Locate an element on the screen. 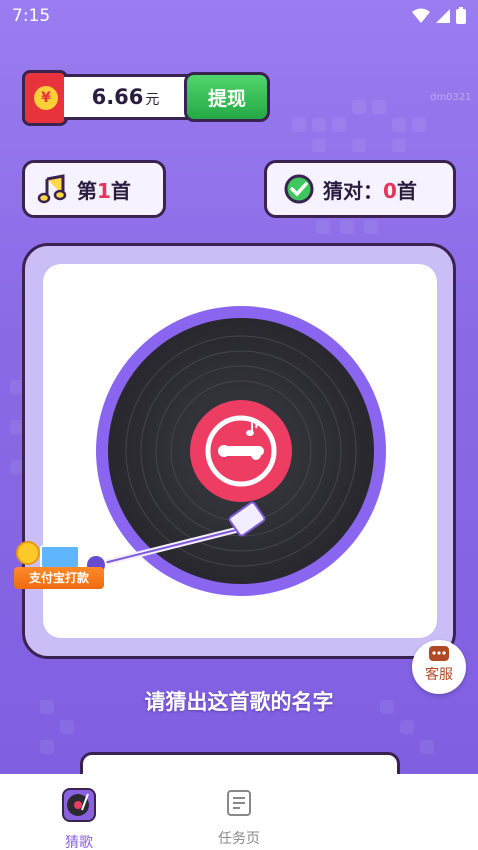  customer-service-label: 客服 is located at coordinates (439, 675).